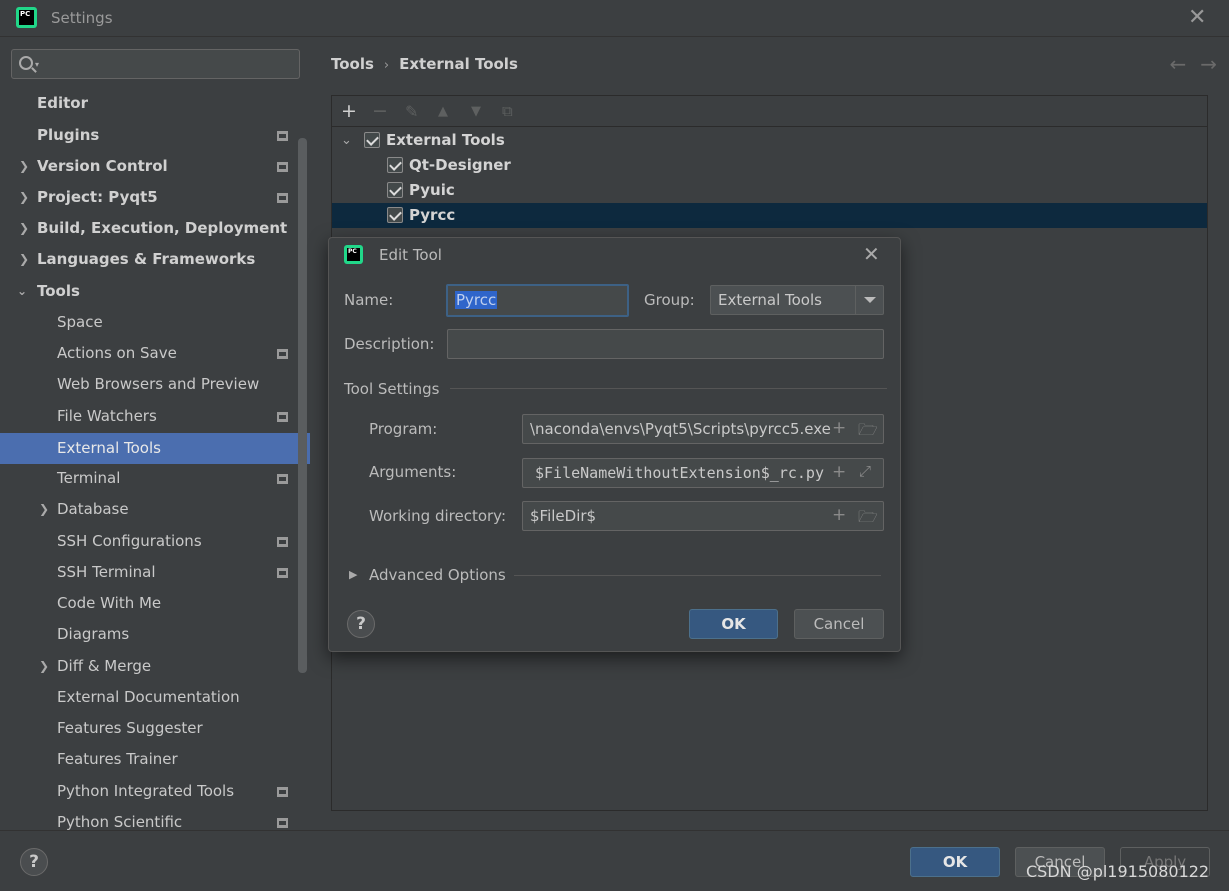 The height and width of the screenshot is (891, 1229). What do you see at coordinates (392, 389) in the screenshot?
I see `tool-settings-title: Tool Settings` at bounding box center [392, 389].